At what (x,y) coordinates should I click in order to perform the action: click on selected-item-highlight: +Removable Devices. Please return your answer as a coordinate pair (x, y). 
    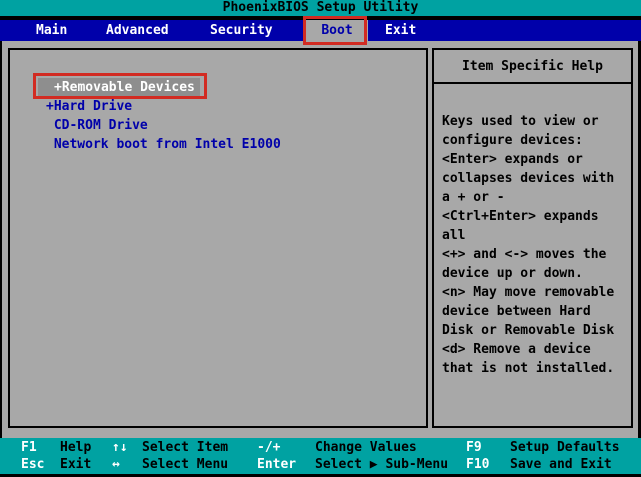
    Looking at the image, I should click on (119, 87).